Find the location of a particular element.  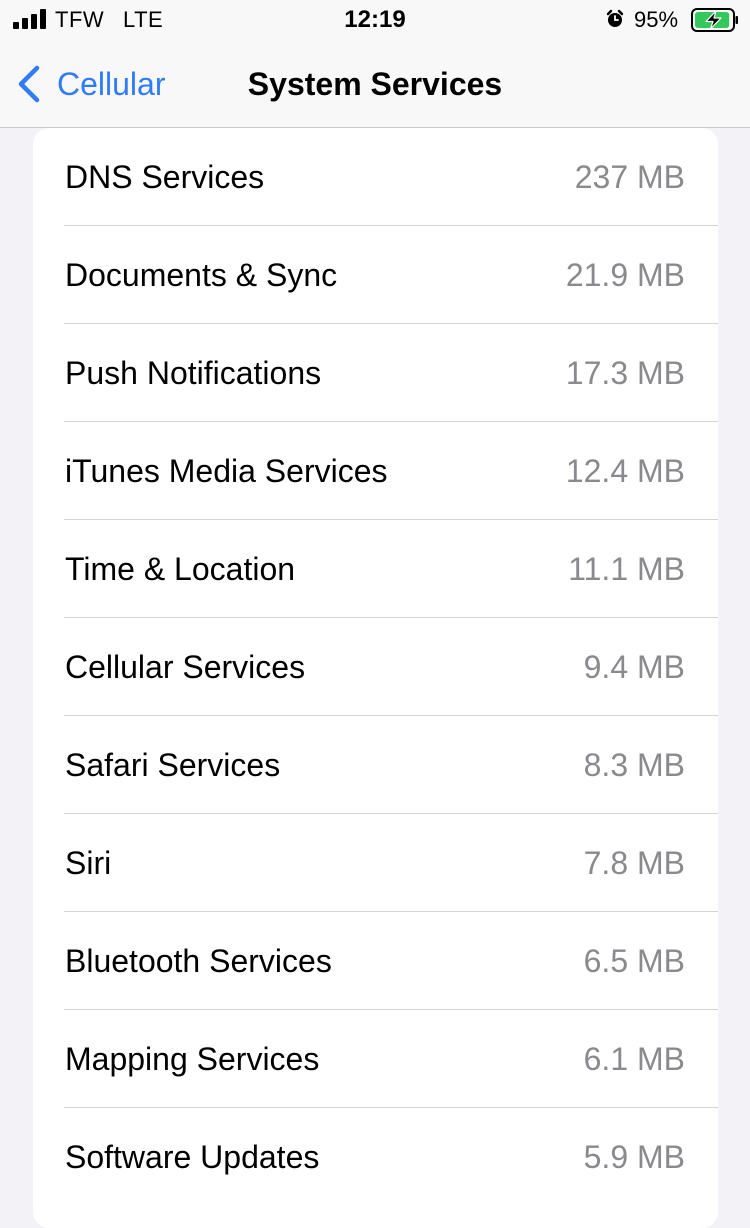

alarm-icon is located at coordinates (615, 18).